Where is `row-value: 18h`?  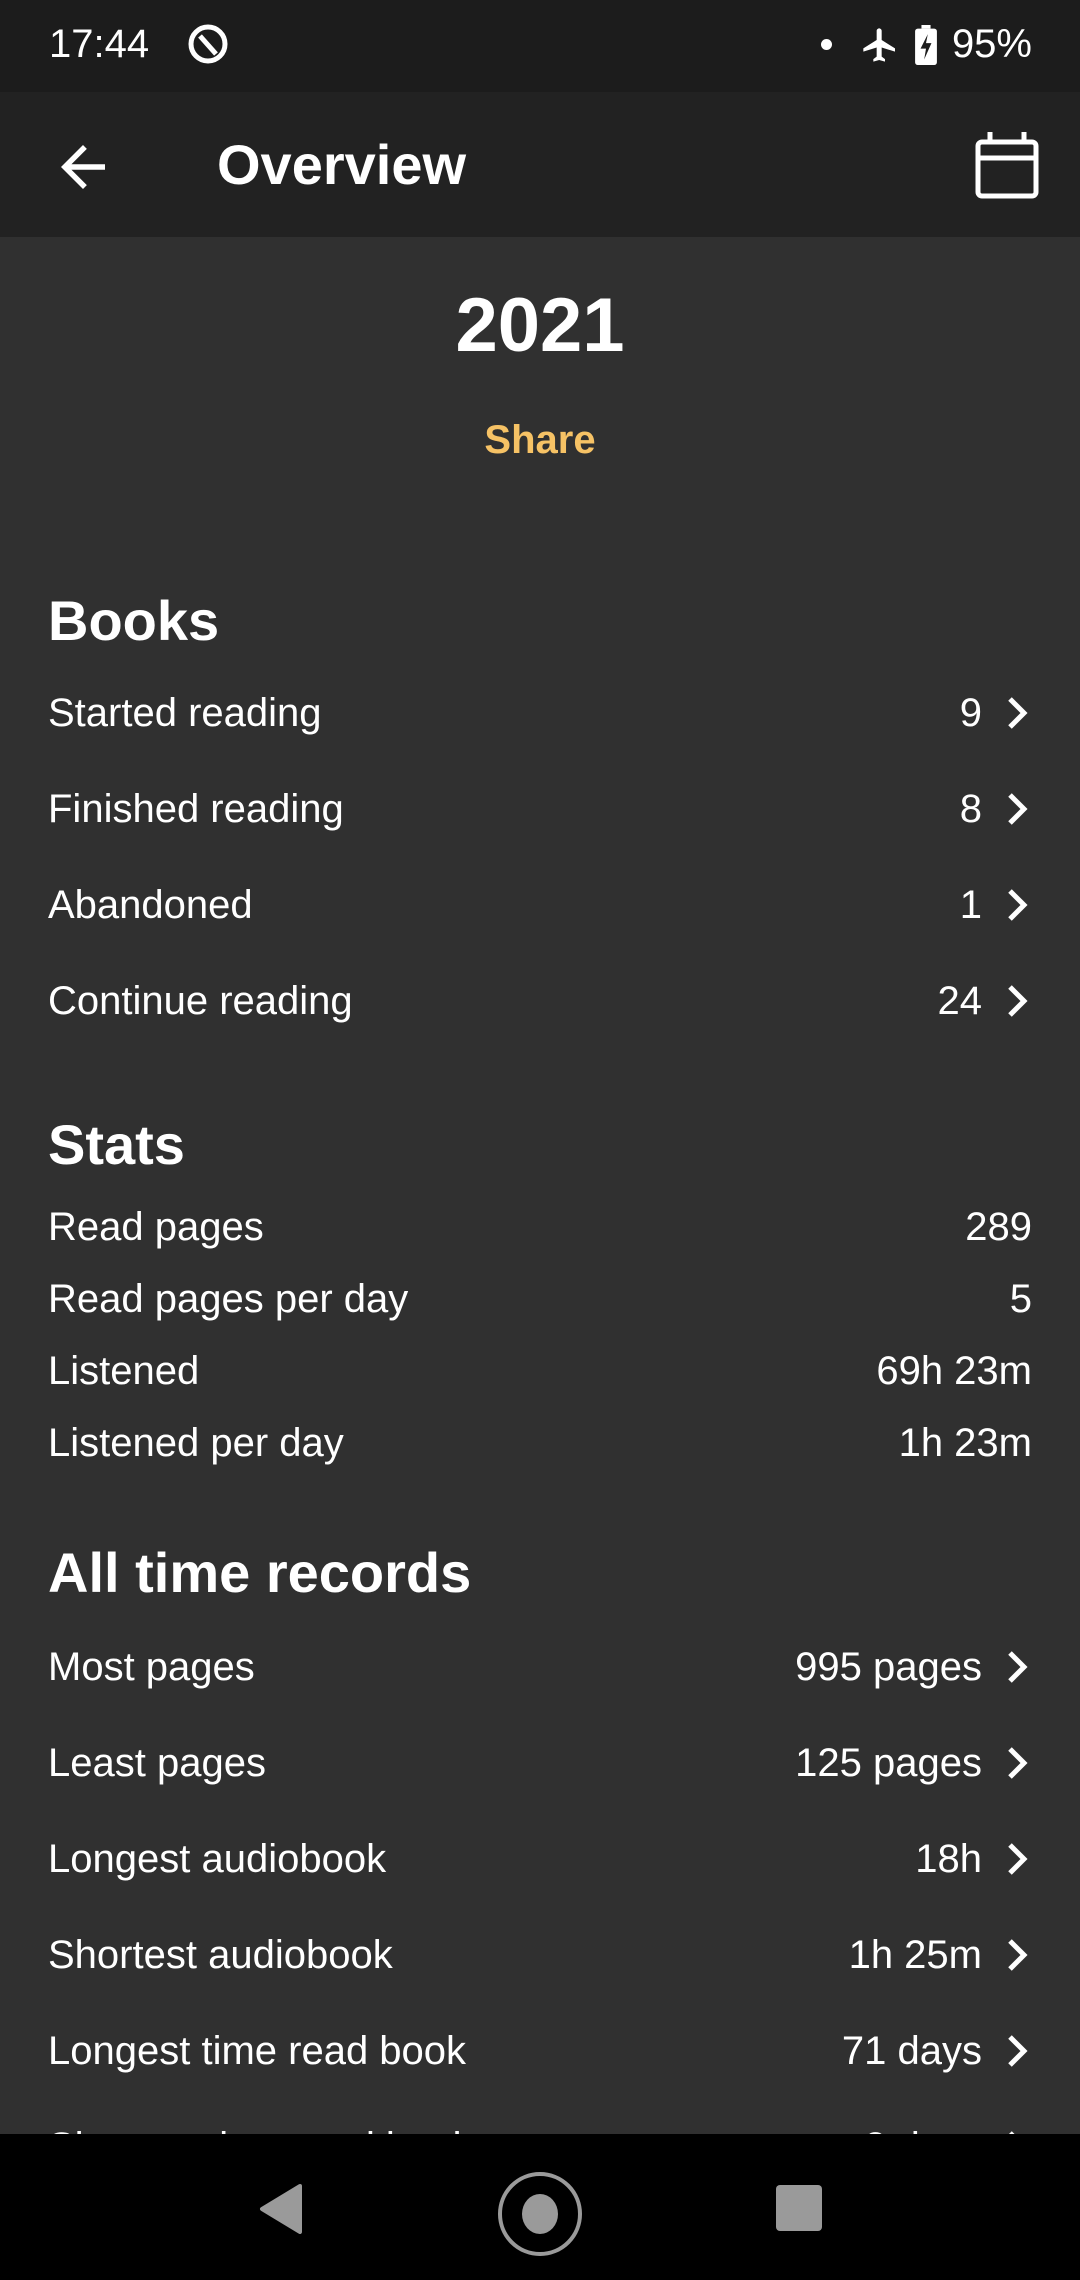
row-value: 18h is located at coordinates (948, 1858).